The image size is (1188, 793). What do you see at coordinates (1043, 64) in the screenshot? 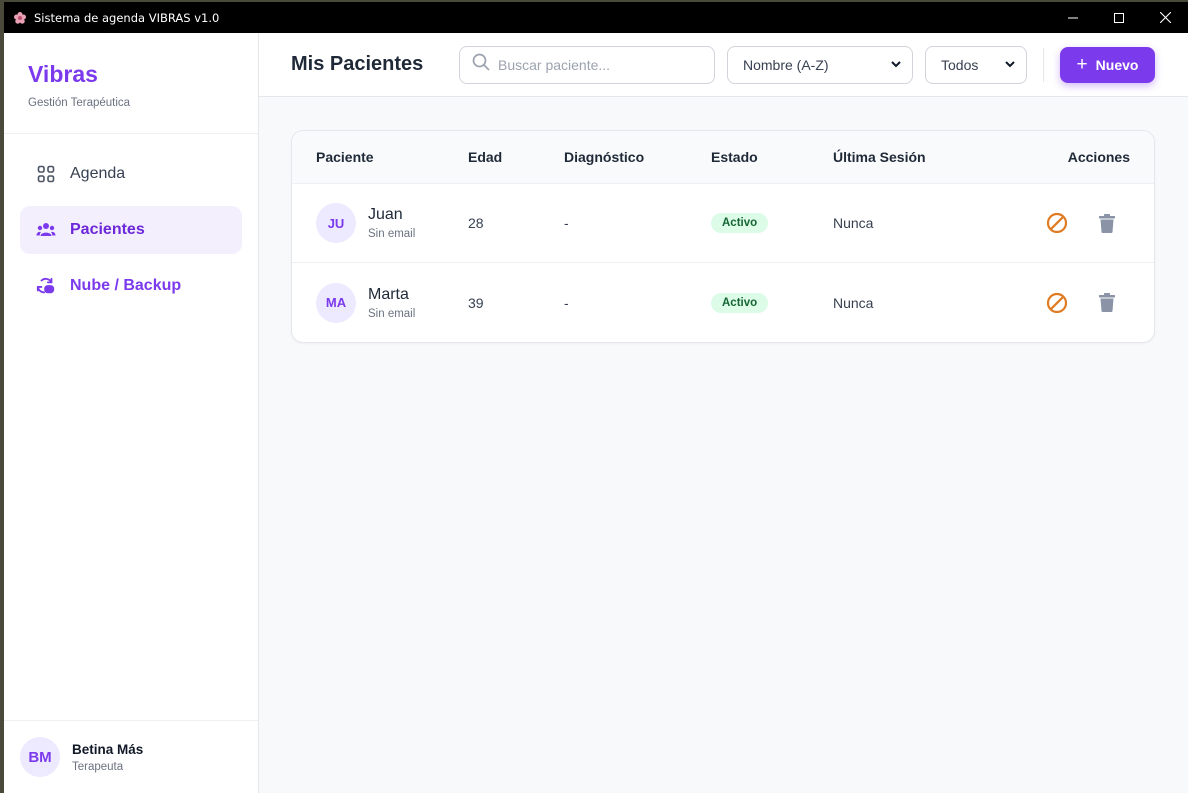
I see `toolbar-divider` at bounding box center [1043, 64].